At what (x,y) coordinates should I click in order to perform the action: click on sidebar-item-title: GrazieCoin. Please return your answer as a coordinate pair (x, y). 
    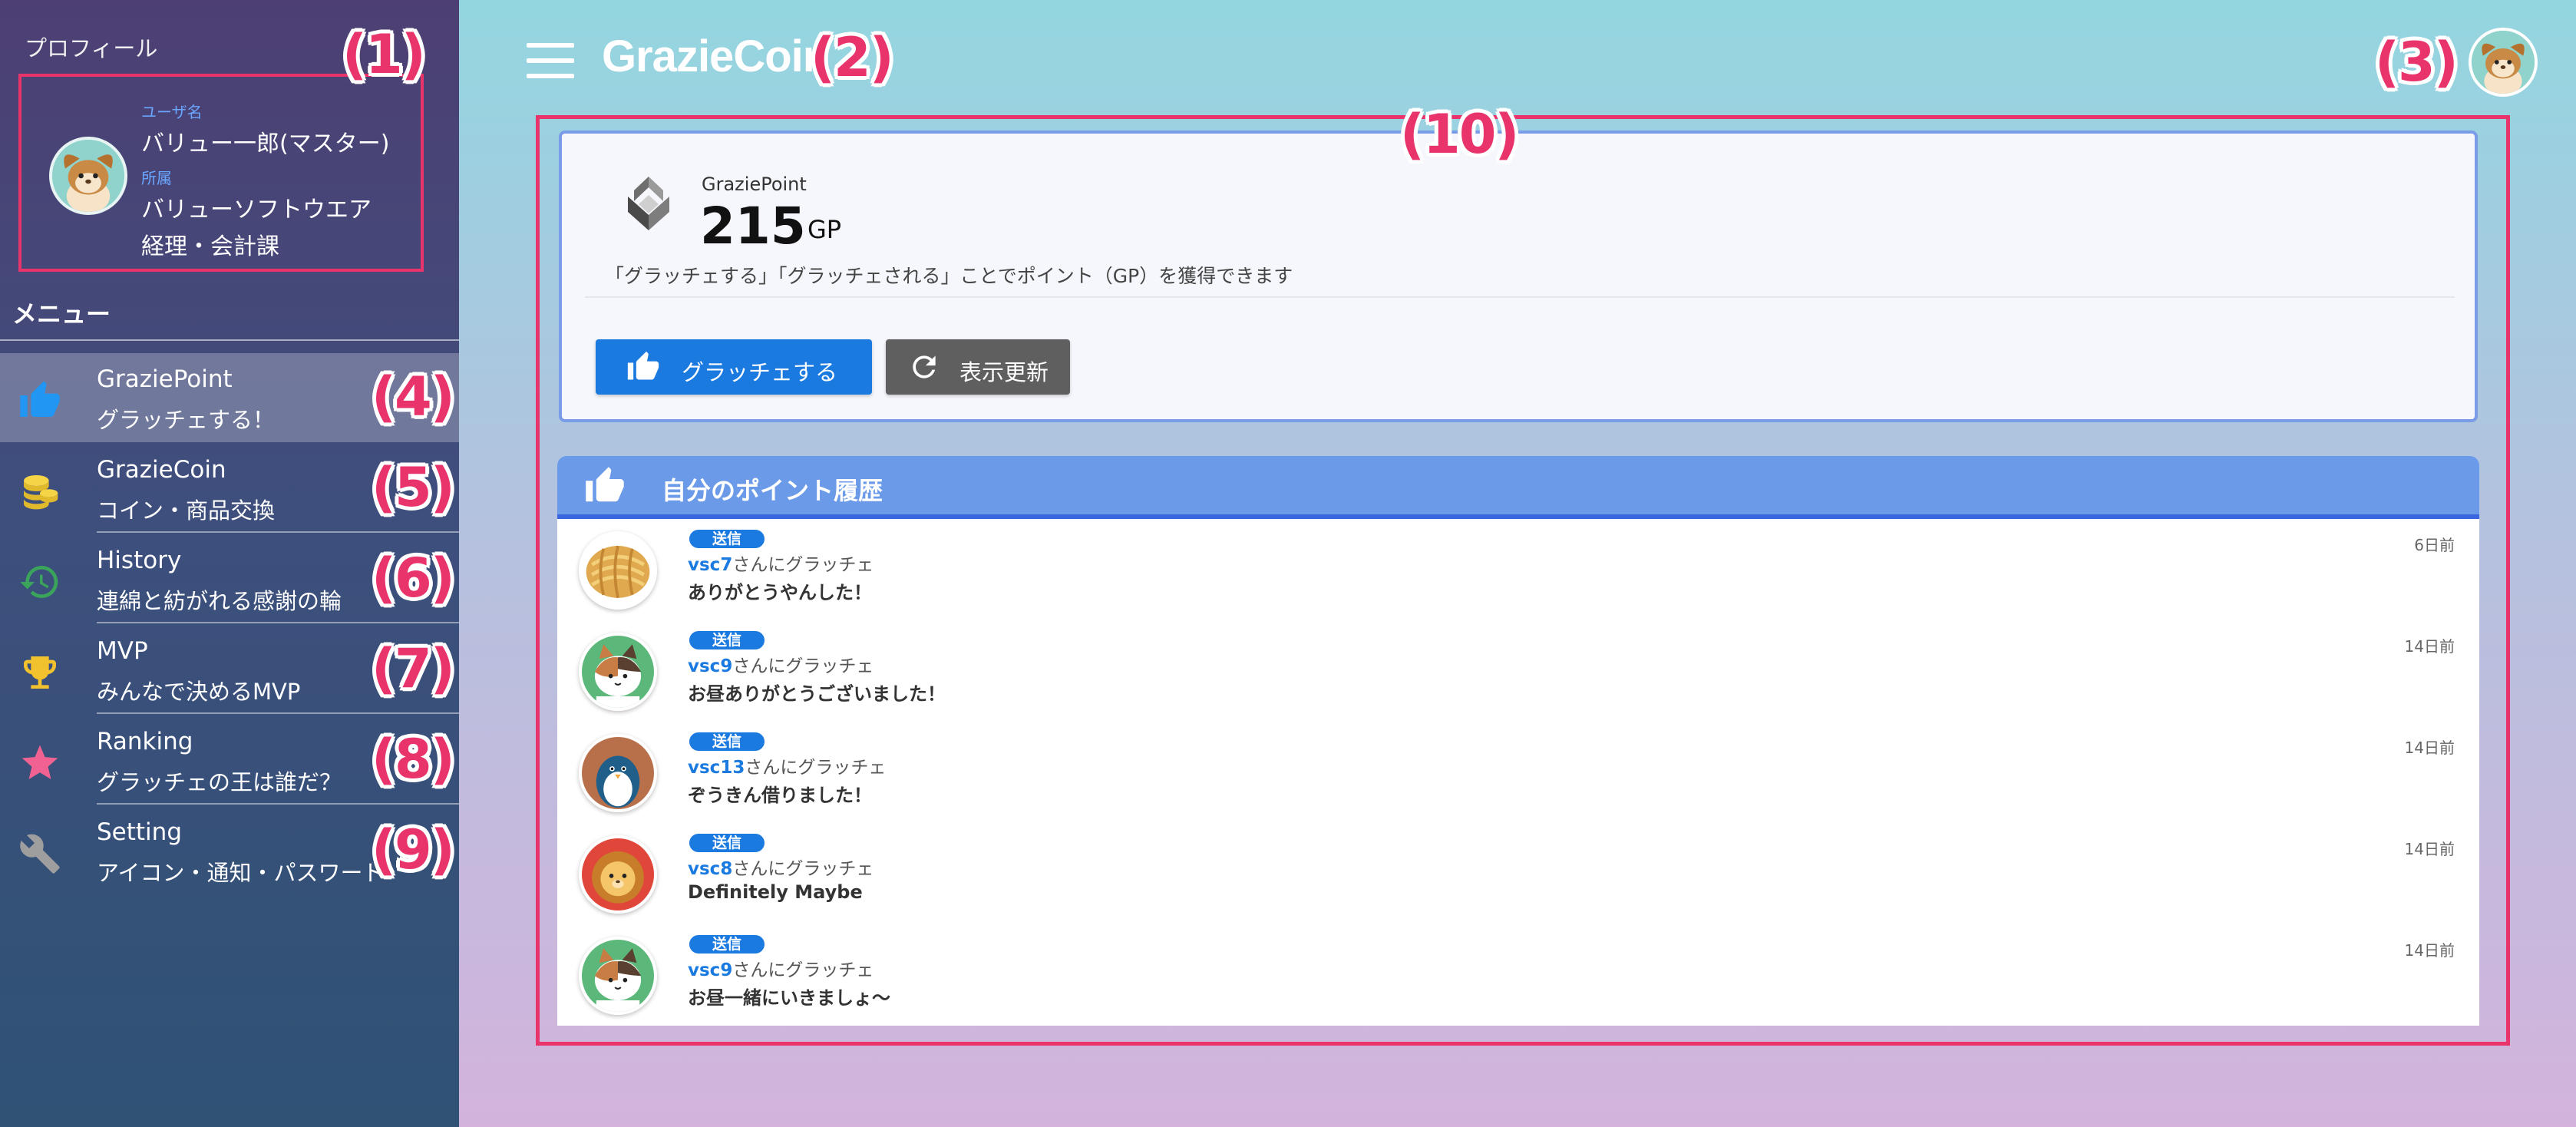
    Looking at the image, I should click on (161, 470).